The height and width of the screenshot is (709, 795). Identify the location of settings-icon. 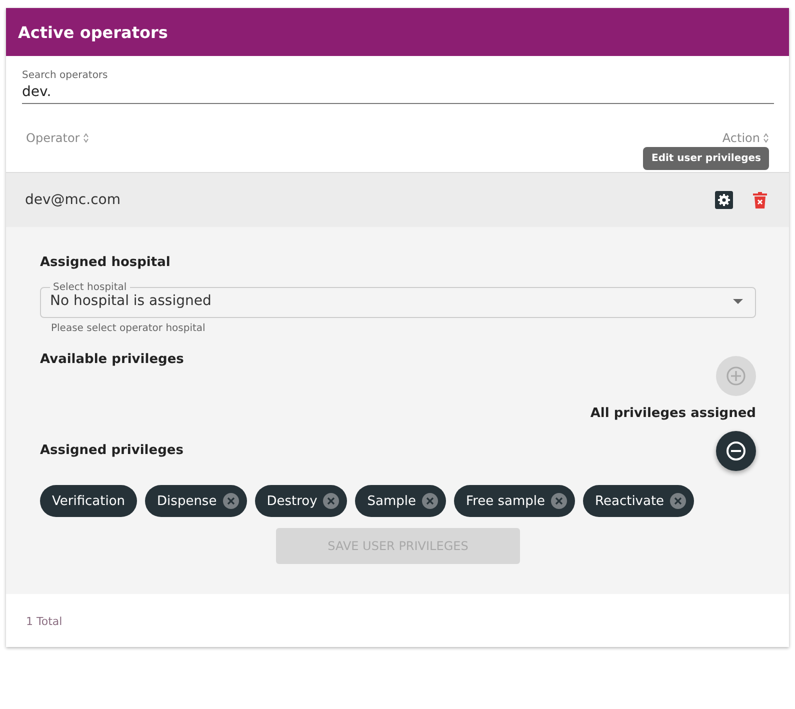
(724, 200).